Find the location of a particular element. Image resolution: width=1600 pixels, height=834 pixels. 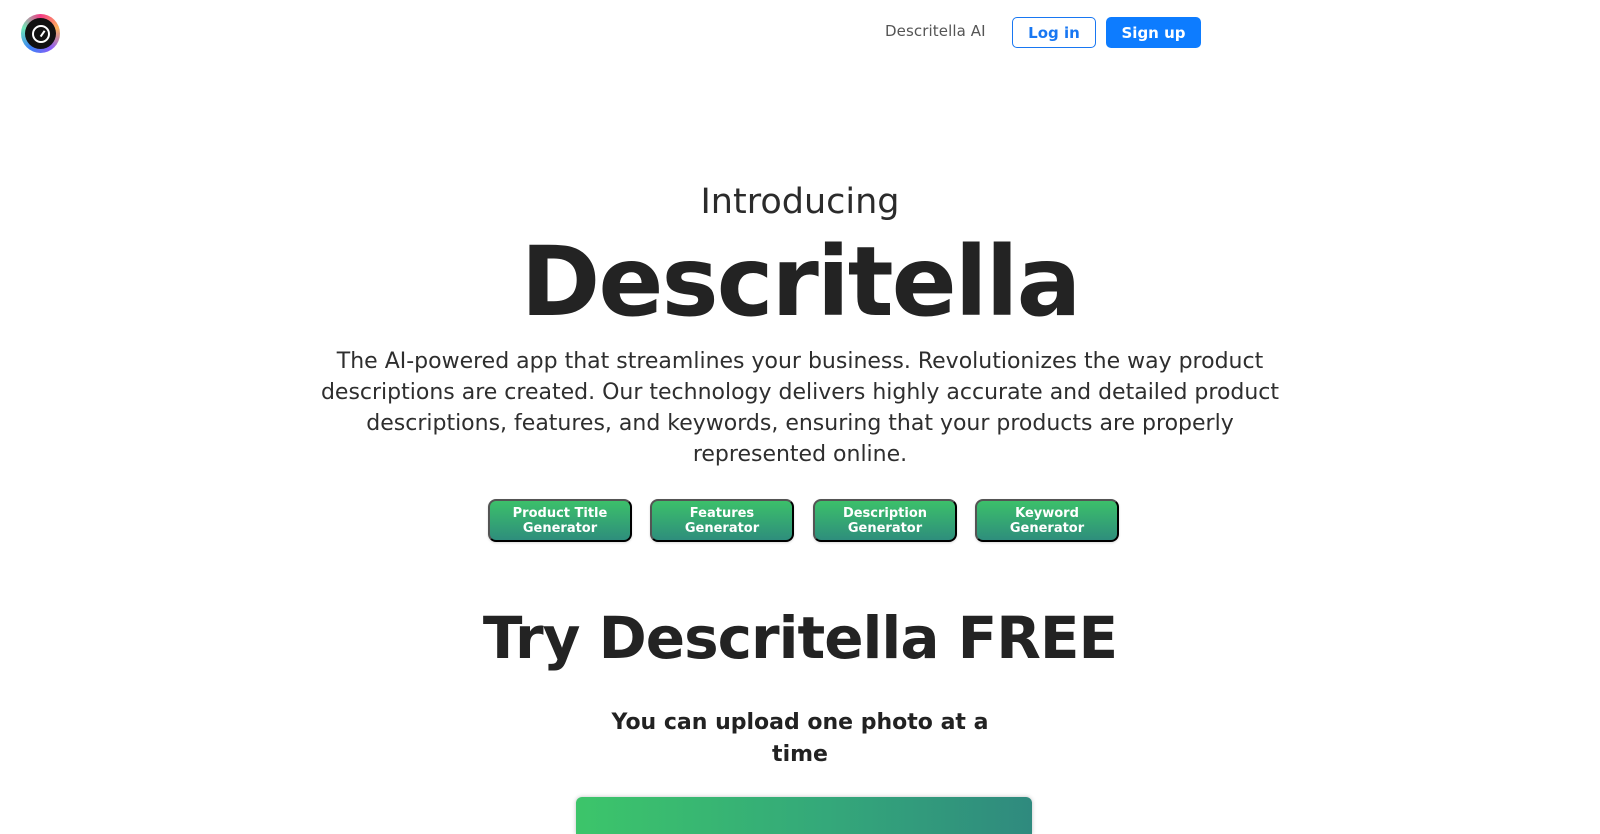

keyword-generator-button: Keyword Generator is located at coordinates (1047, 520).